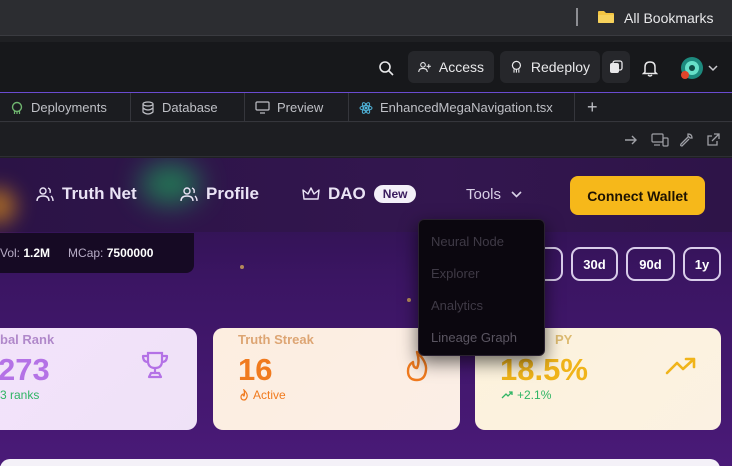  I want to click on tab-database: Database, so click(188, 107).